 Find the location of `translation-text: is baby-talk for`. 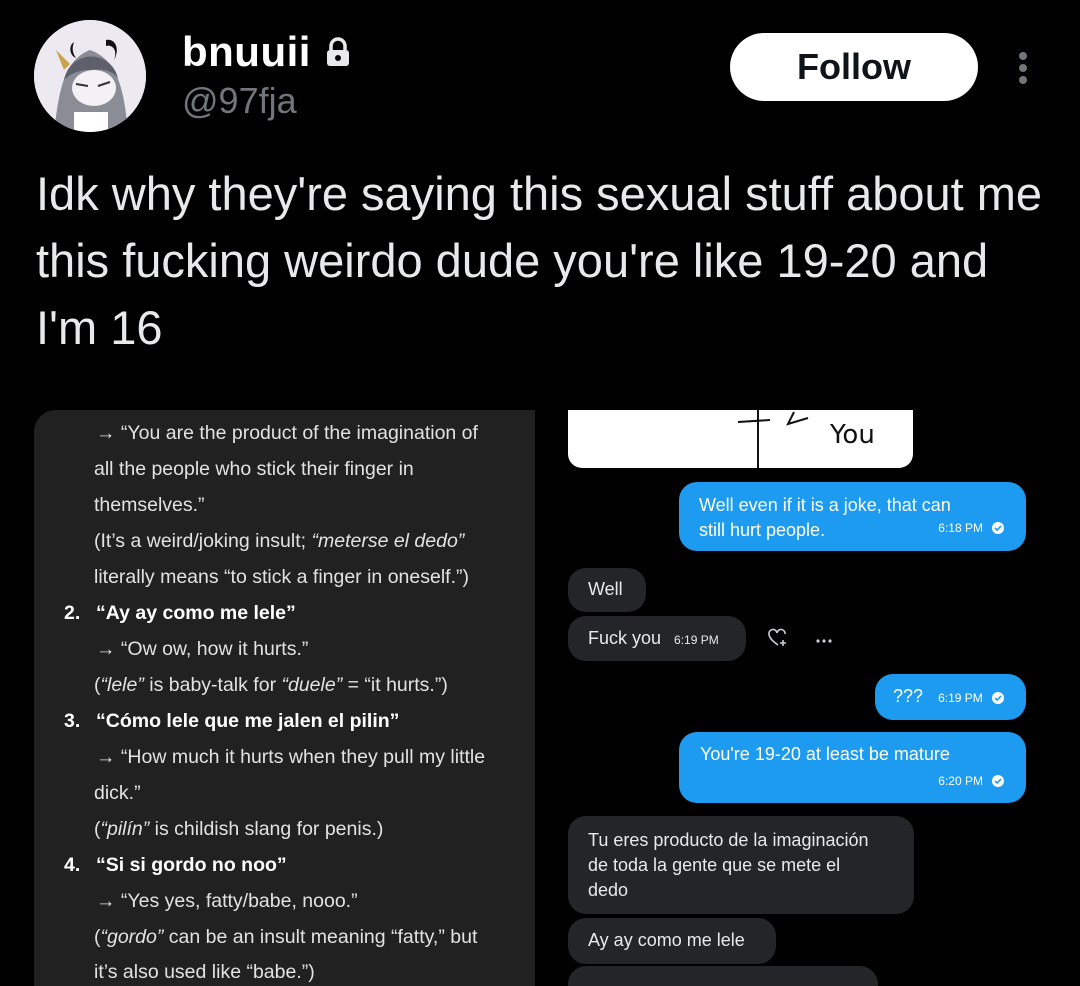

translation-text: is baby-talk for is located at coordinates (212, 685).